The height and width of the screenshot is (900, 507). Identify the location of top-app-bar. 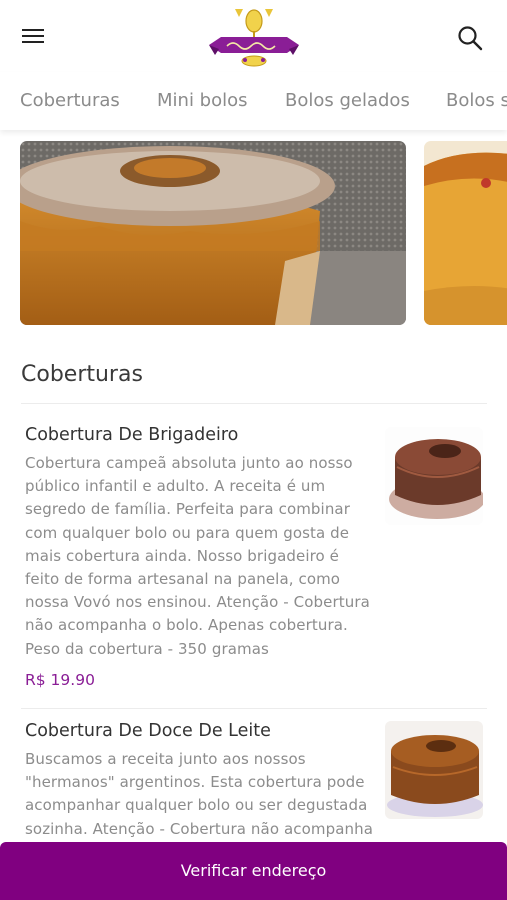
(253, 36).